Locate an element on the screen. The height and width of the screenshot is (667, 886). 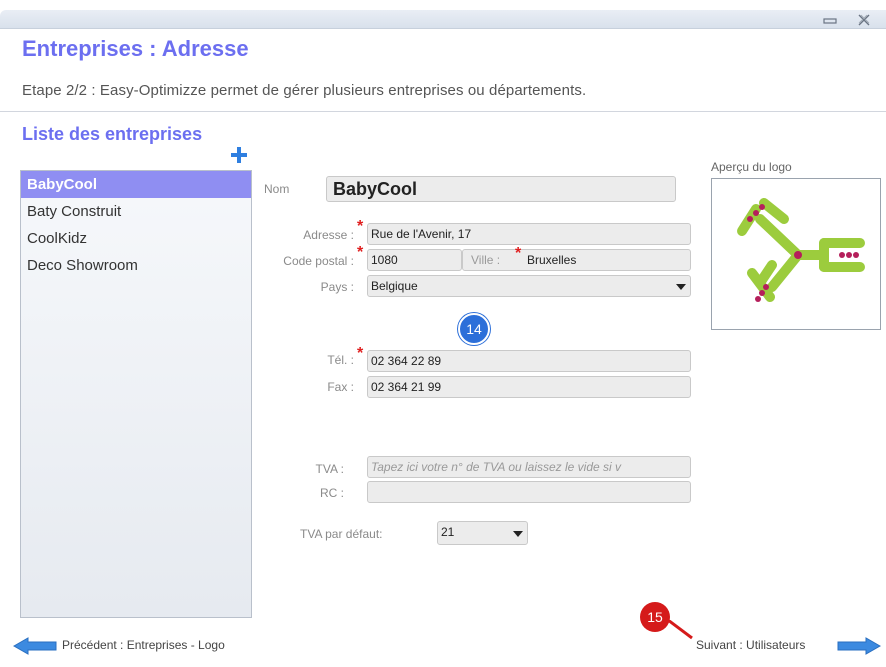
callout-pointer is located at coordinates (680, 630).